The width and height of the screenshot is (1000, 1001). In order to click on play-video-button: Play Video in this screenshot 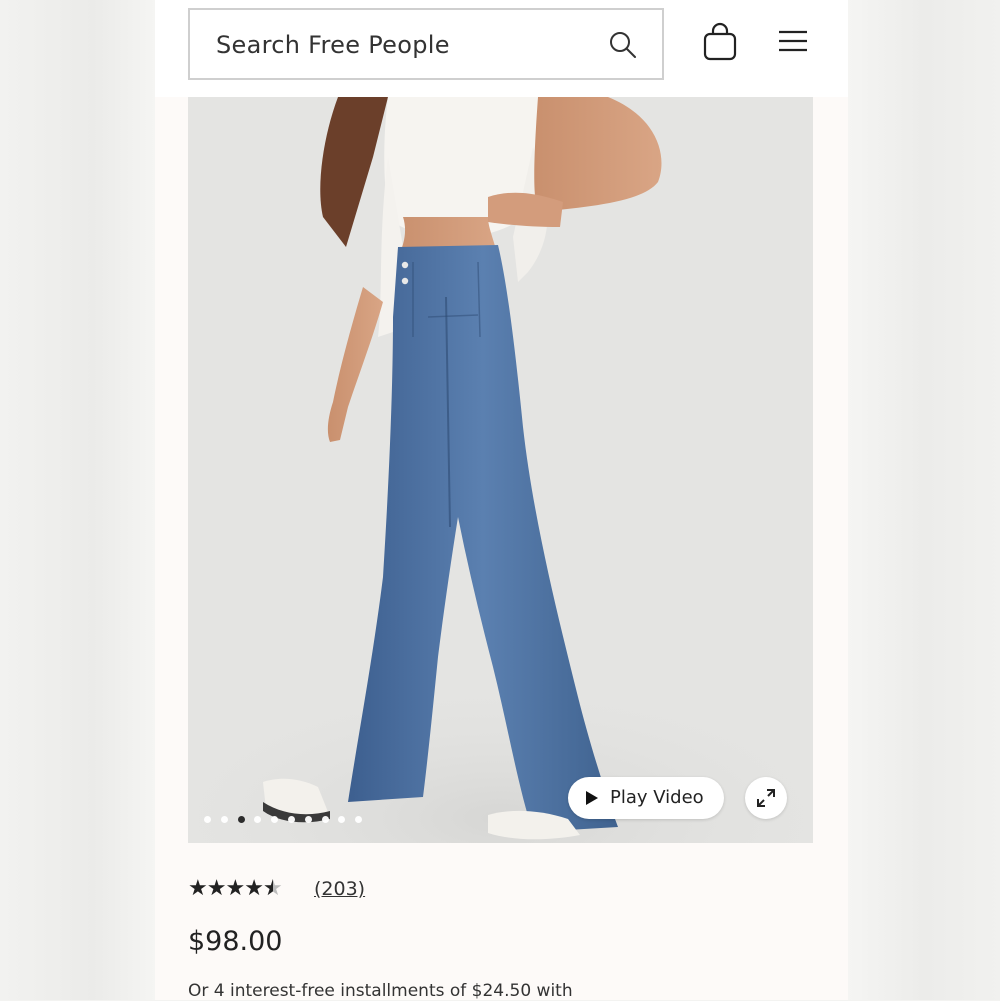, I will do `click(646, 798)`.